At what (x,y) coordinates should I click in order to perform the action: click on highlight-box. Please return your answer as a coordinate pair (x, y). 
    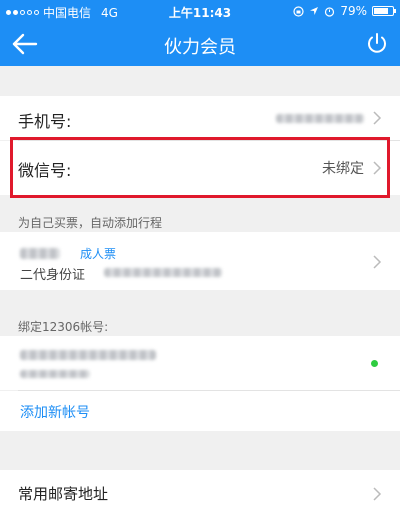
    Looking at the image, I should click on (200, 167).